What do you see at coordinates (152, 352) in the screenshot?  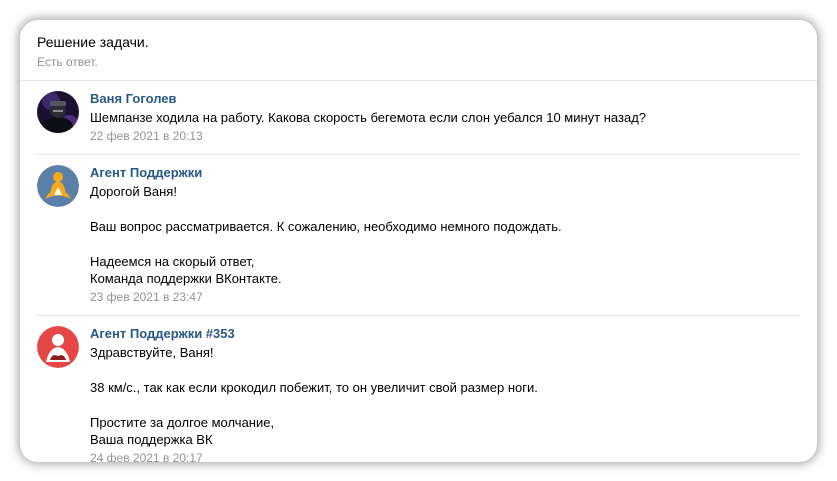 I see `message-line: Здравствуйте, Ваня!` at bounding box center [152, 352].